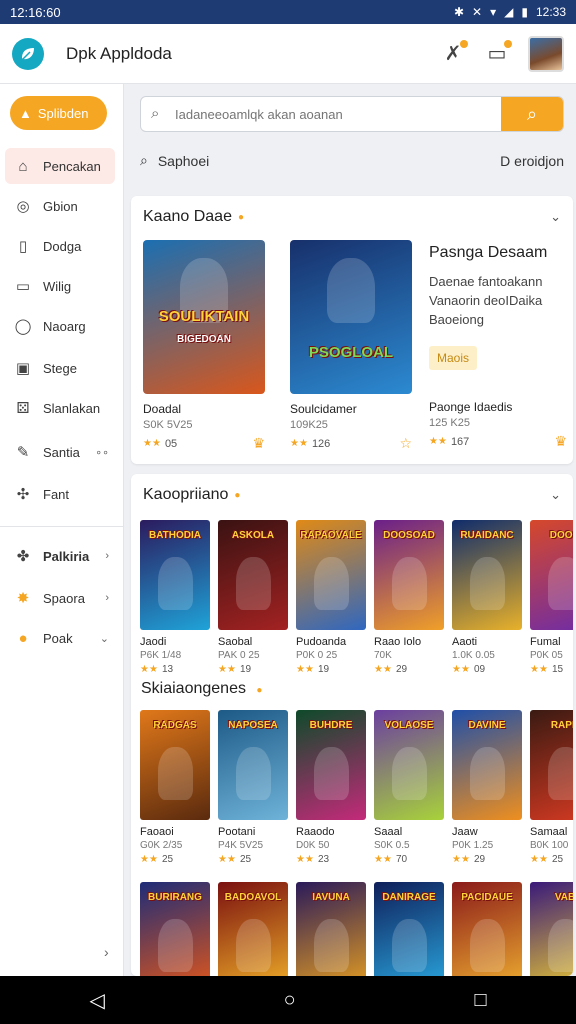 The width and height of the screenshot is (576, 1024). I want to click on search-icon: ⌕, so click(144, 160).